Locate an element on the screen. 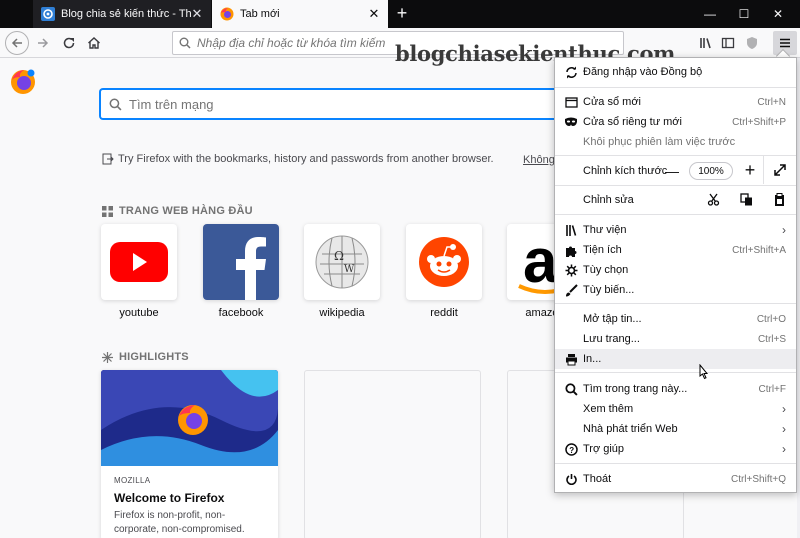 This screenshot has height=538, width=800. back-button is located at coordinates (17, 43).